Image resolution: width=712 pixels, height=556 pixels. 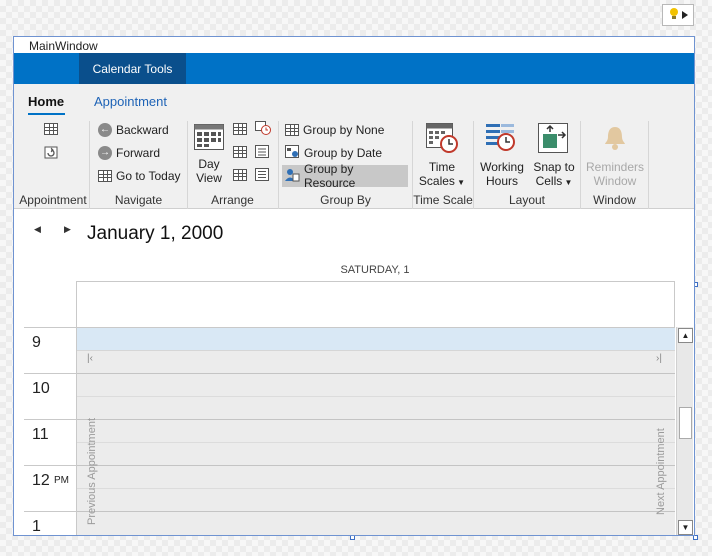 What do you see at coordinates (36, 342) in the screenshot?
I see `hour-label: 9` at bounding box center [36, 342].